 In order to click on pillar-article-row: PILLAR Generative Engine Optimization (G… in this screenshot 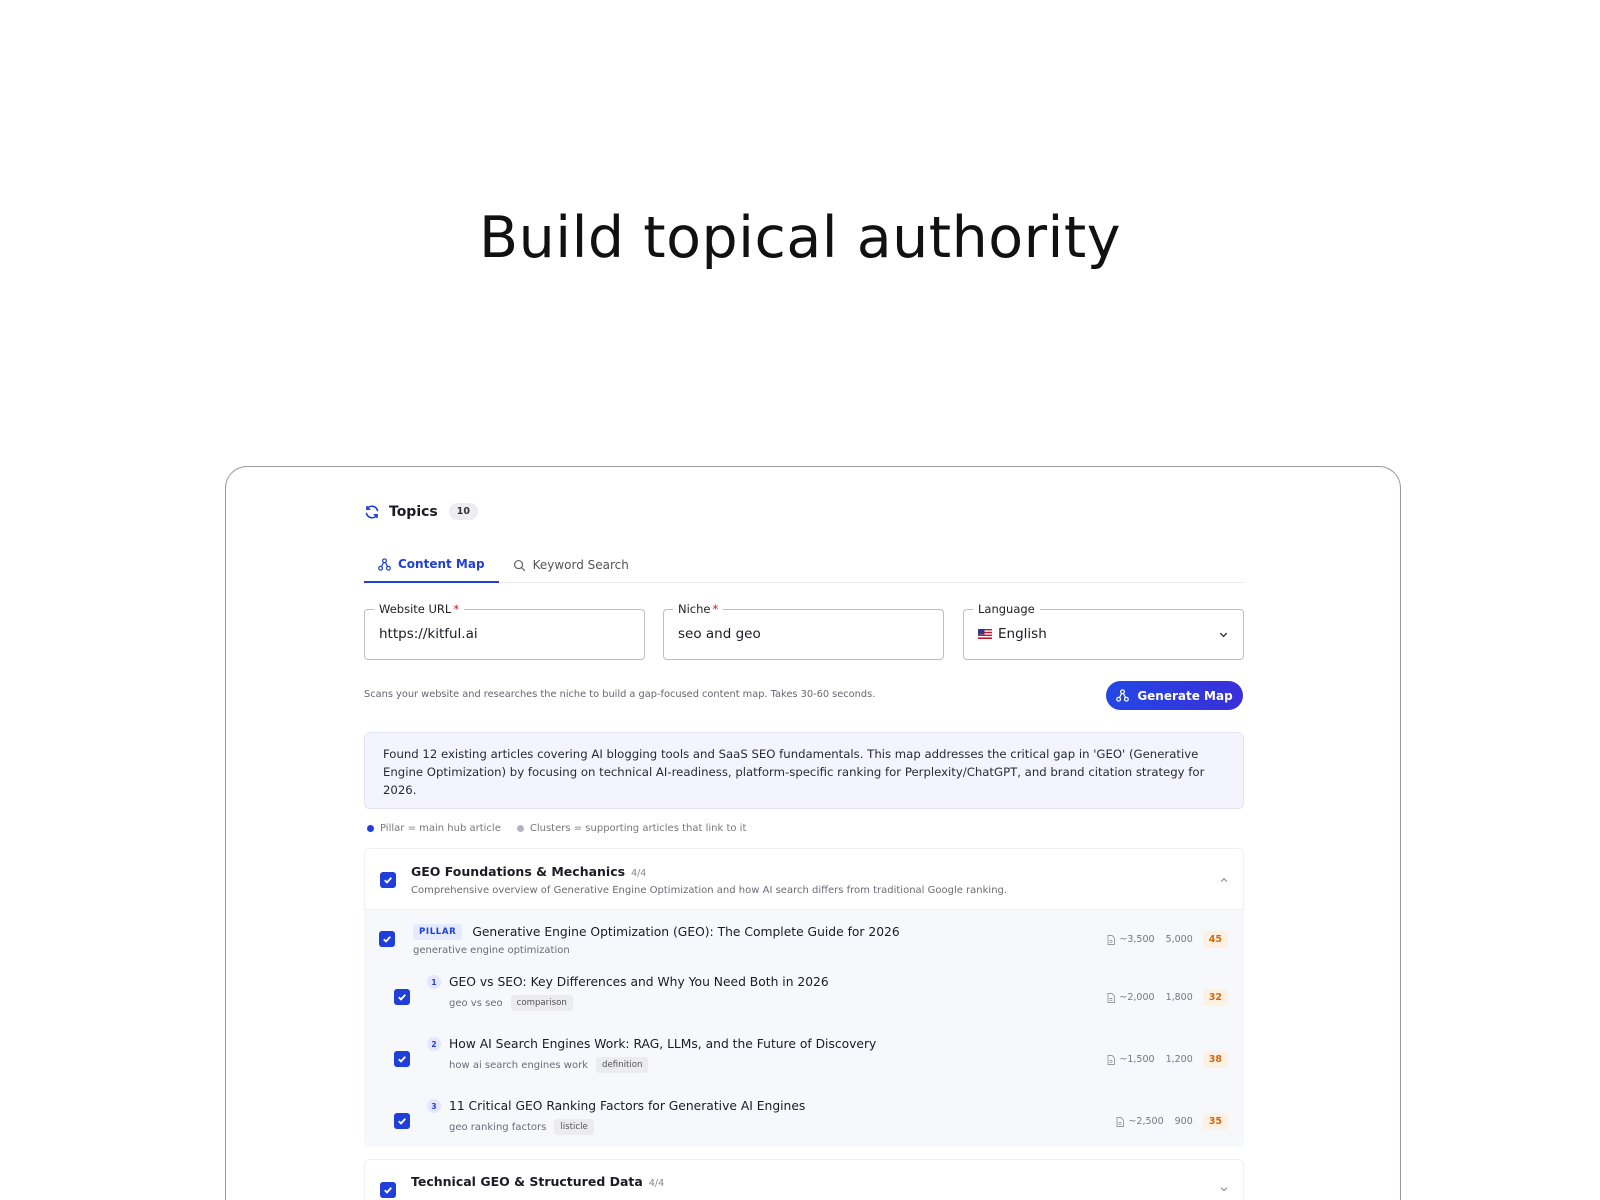, I will do `click(804, 938)`.